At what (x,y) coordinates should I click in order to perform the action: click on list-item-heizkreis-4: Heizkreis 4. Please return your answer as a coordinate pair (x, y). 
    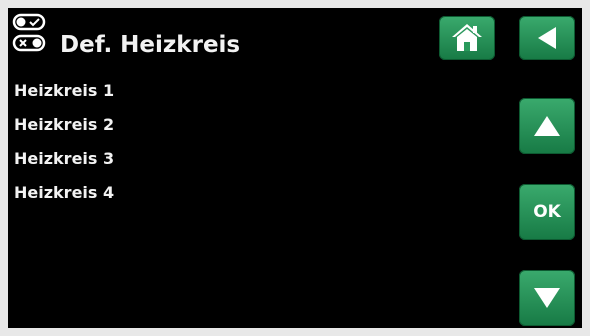
    Looking at the image, I should click on (64, 199).